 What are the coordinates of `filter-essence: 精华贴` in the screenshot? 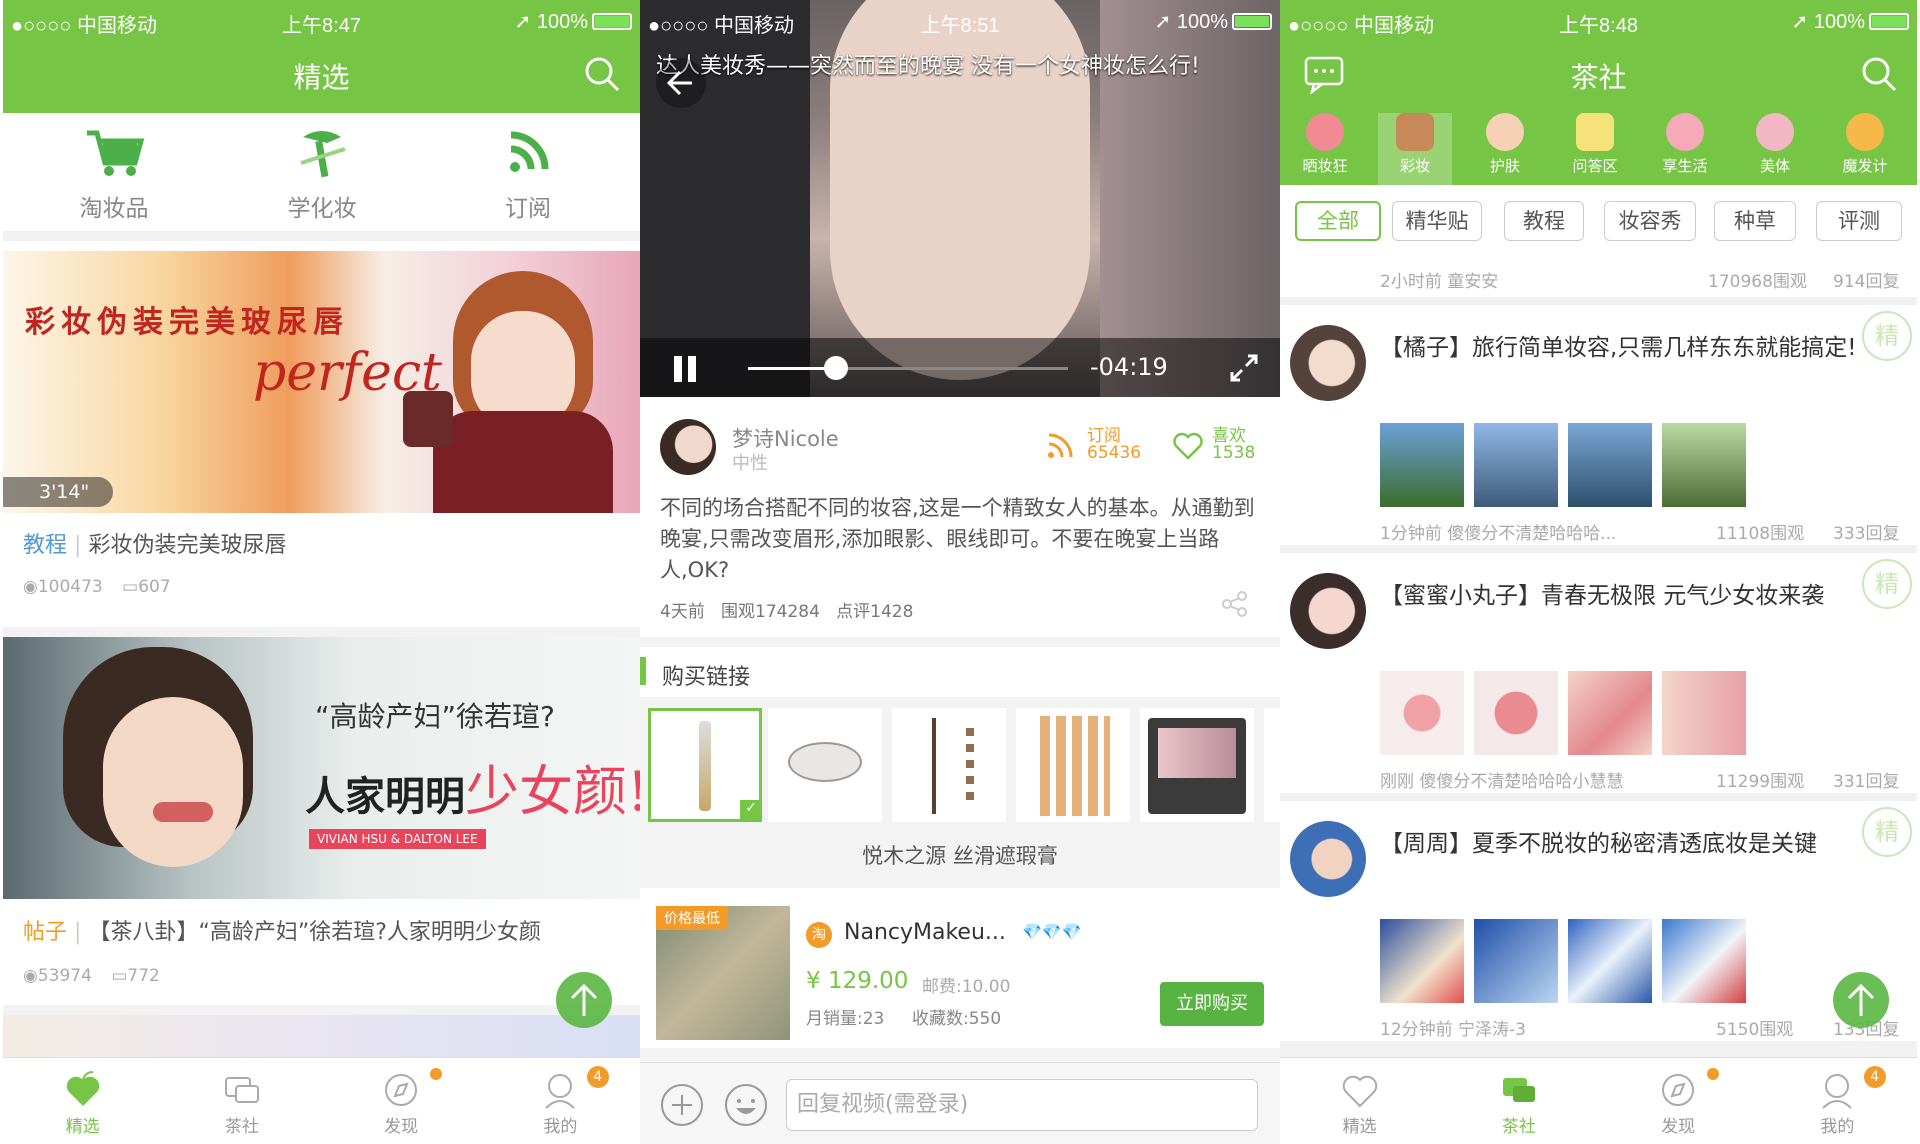 It's located at (1437, 221).